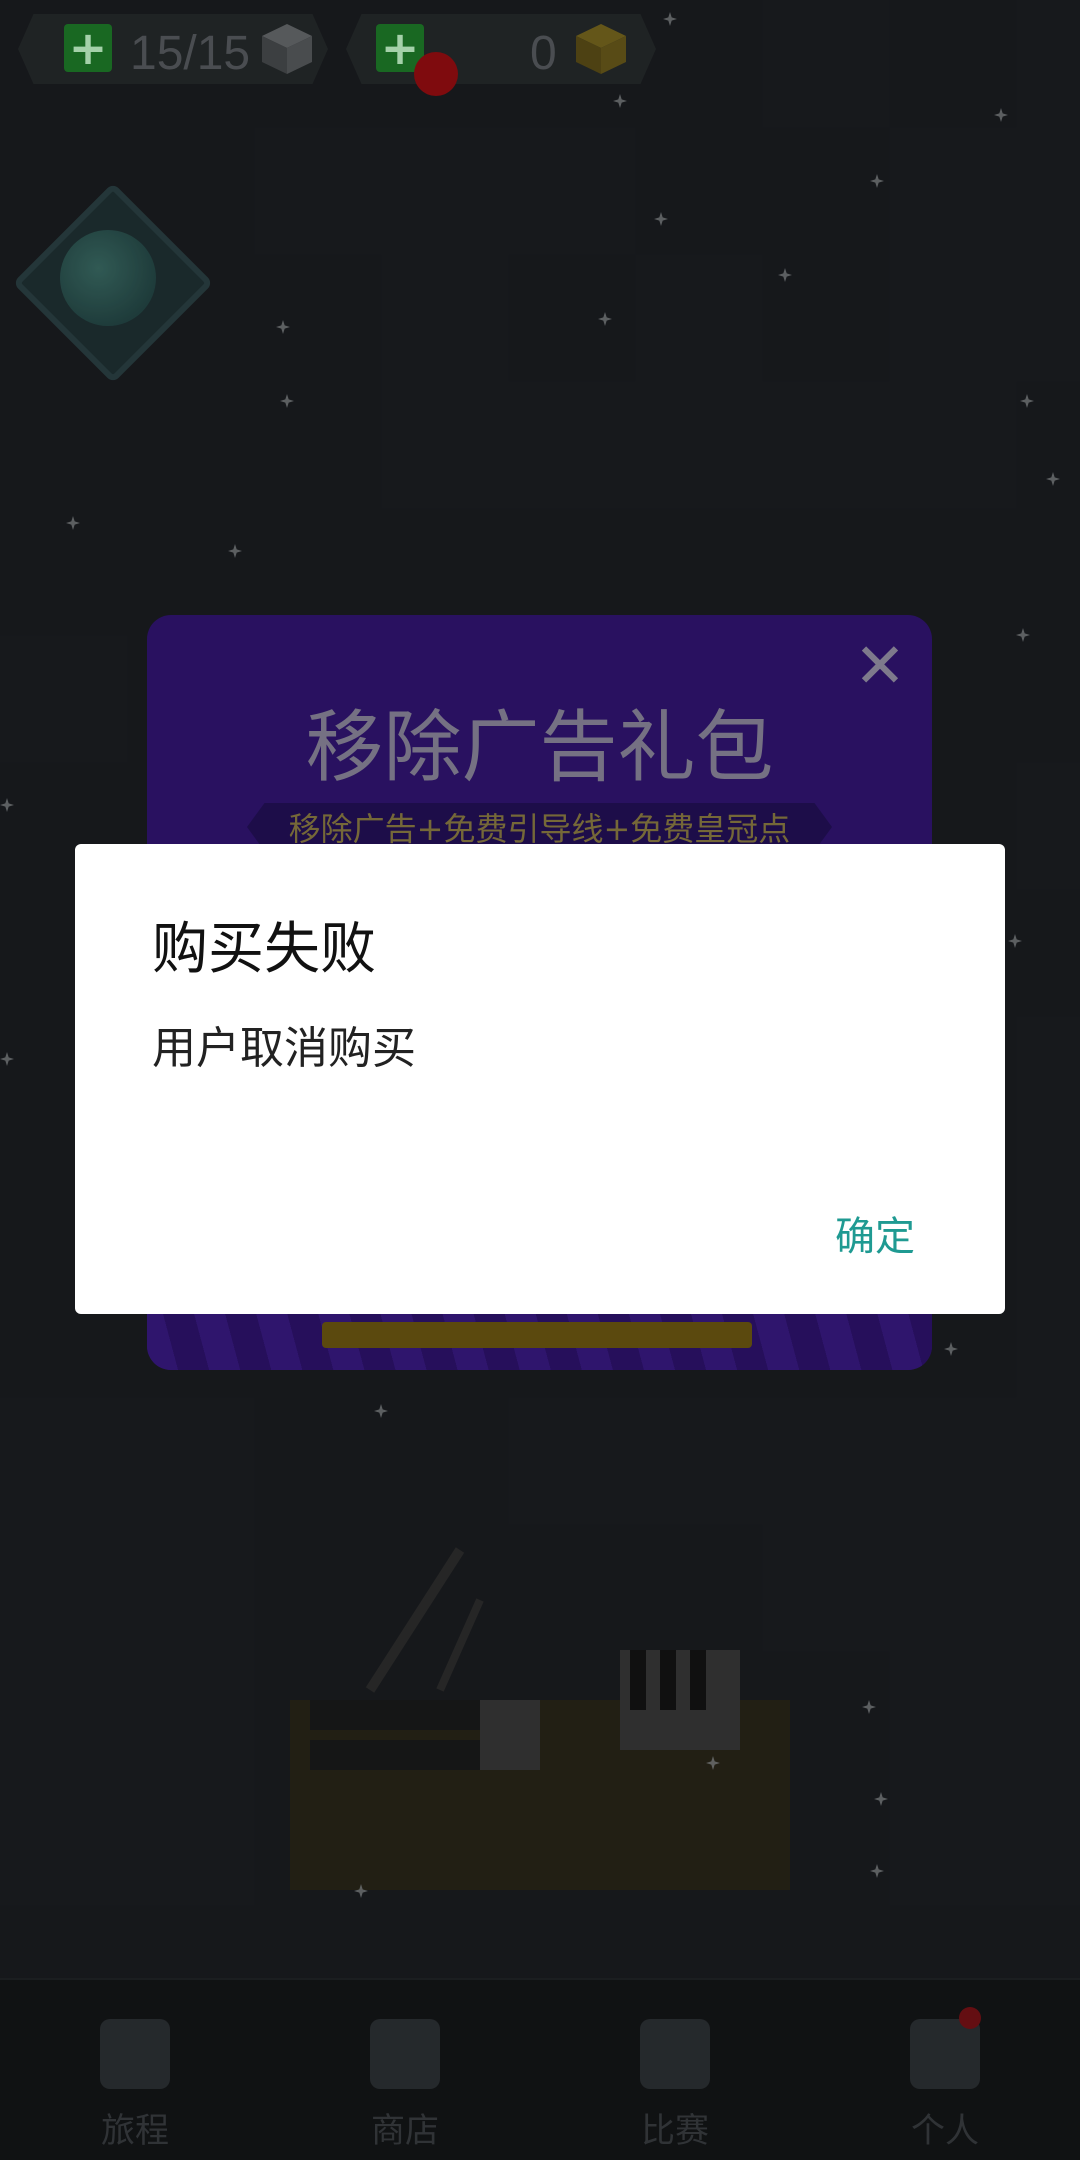 This screenshot has height=2160, width=1080. I want to click on dialog-title: 购买失败, so click(264, 949).